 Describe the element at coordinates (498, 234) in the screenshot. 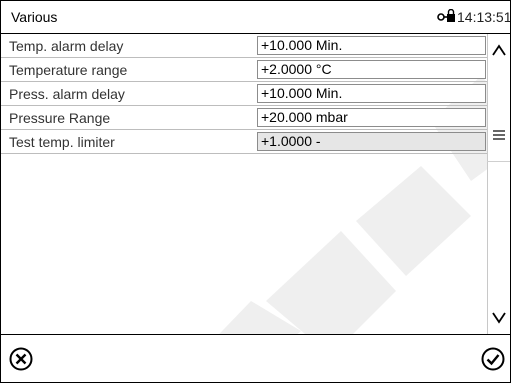

I see `scrollbar-thumb` at that location.